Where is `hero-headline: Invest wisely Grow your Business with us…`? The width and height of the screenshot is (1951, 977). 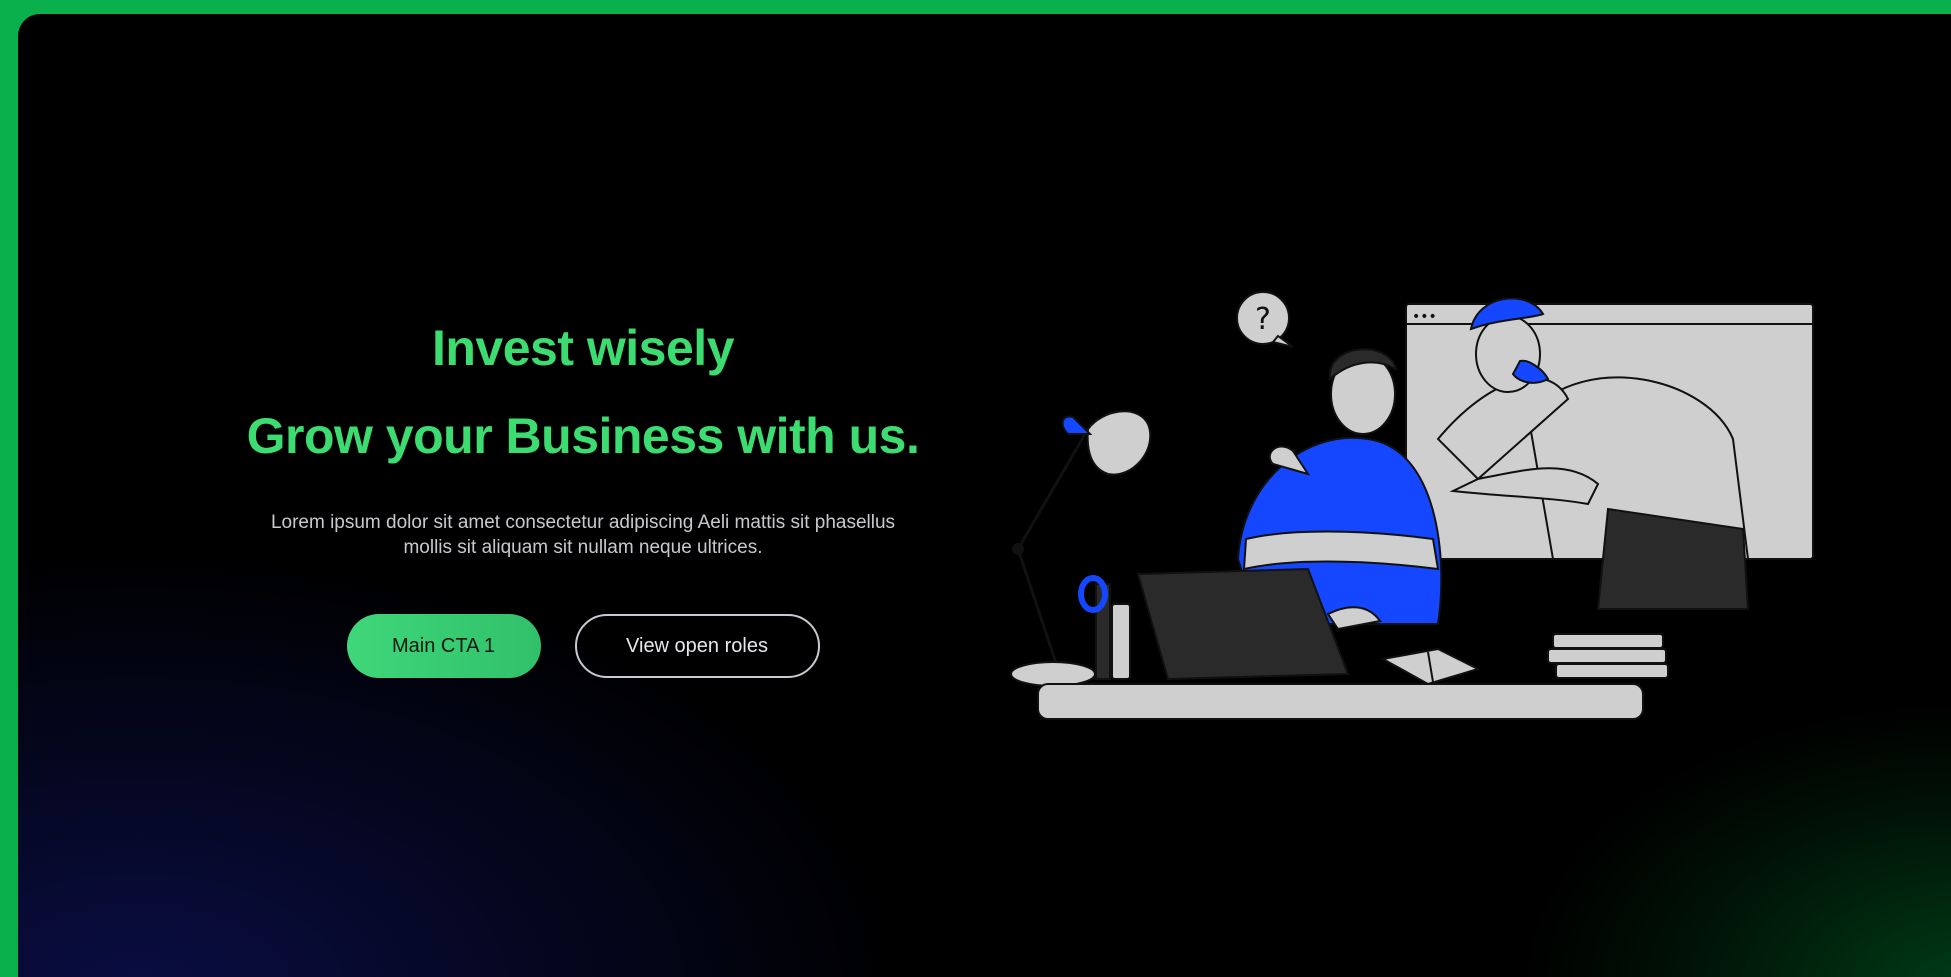 hero-headline: Invest wisely Grow your Business with us… is located at coordinates (583, 392).